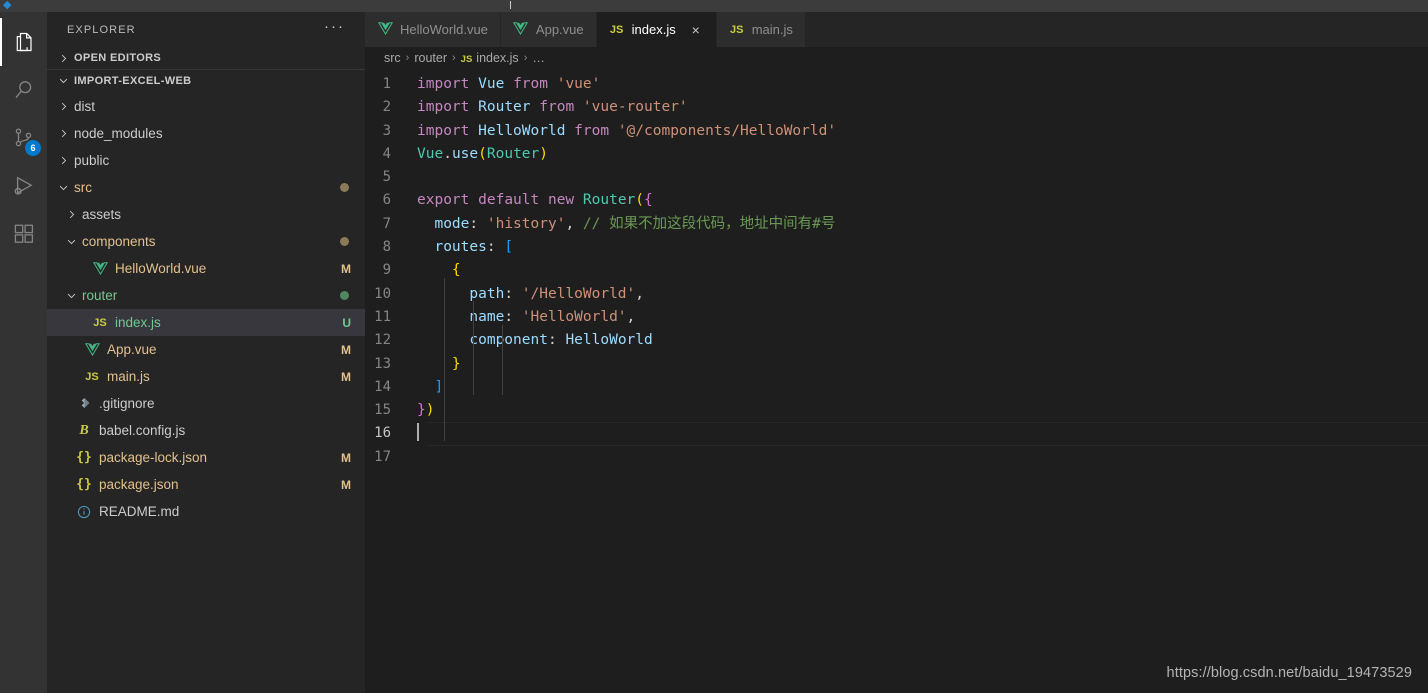 This screenshot has width=1428, height=693. Describe the element at coordinates (206, 457) in the screenshot. I see `tree-item-package-lock-json: {} package-lock.json M` at that location.